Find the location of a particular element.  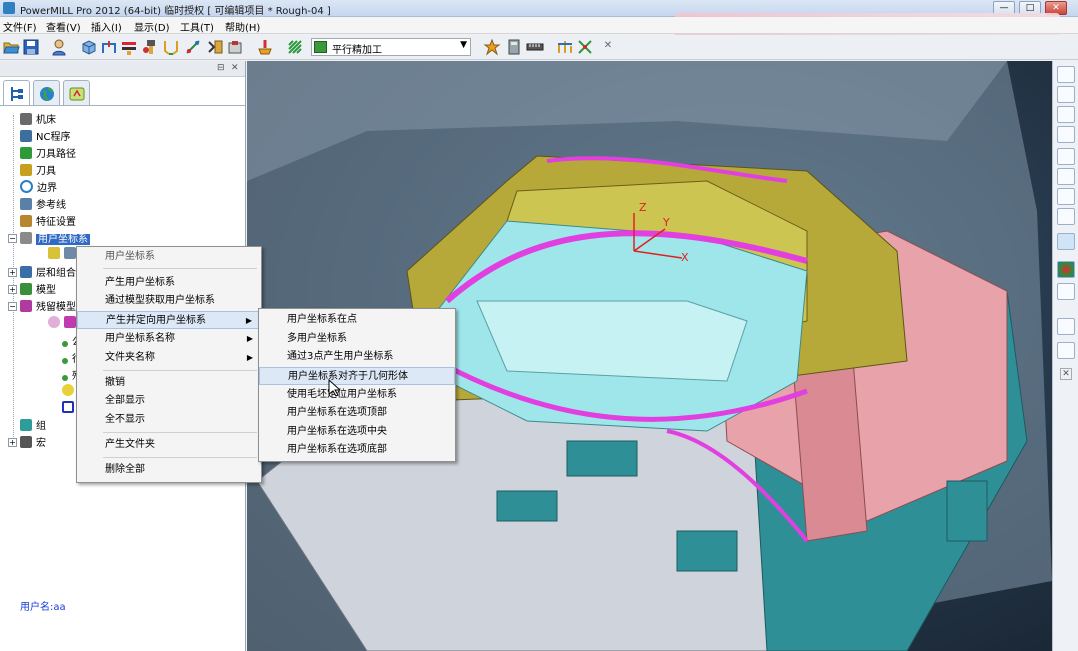

tree-item-levels: 层和组合 is located at coordinates (48, 272).